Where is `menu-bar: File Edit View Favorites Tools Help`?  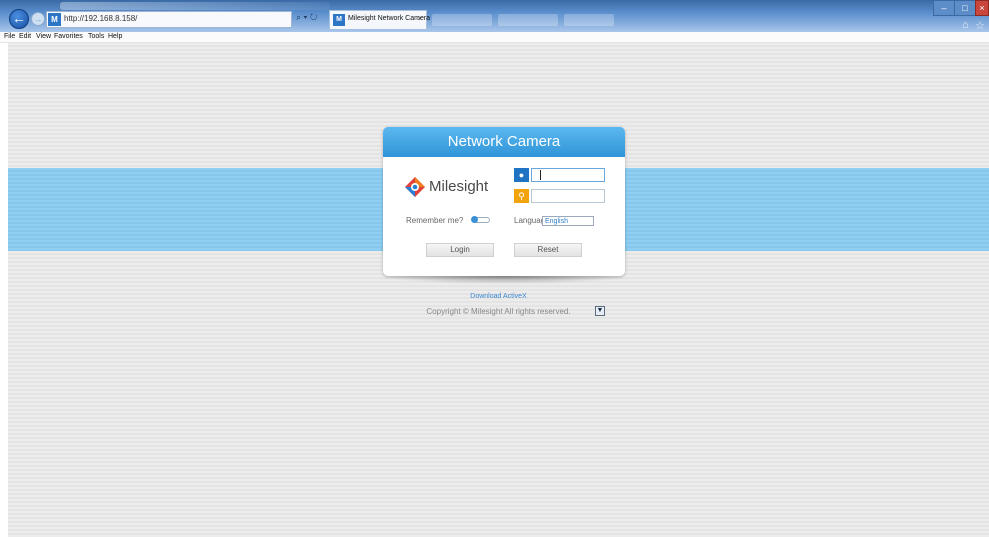
menu-bar: File Edit View Favorites Tools Help is located at coordinates (494, 37).